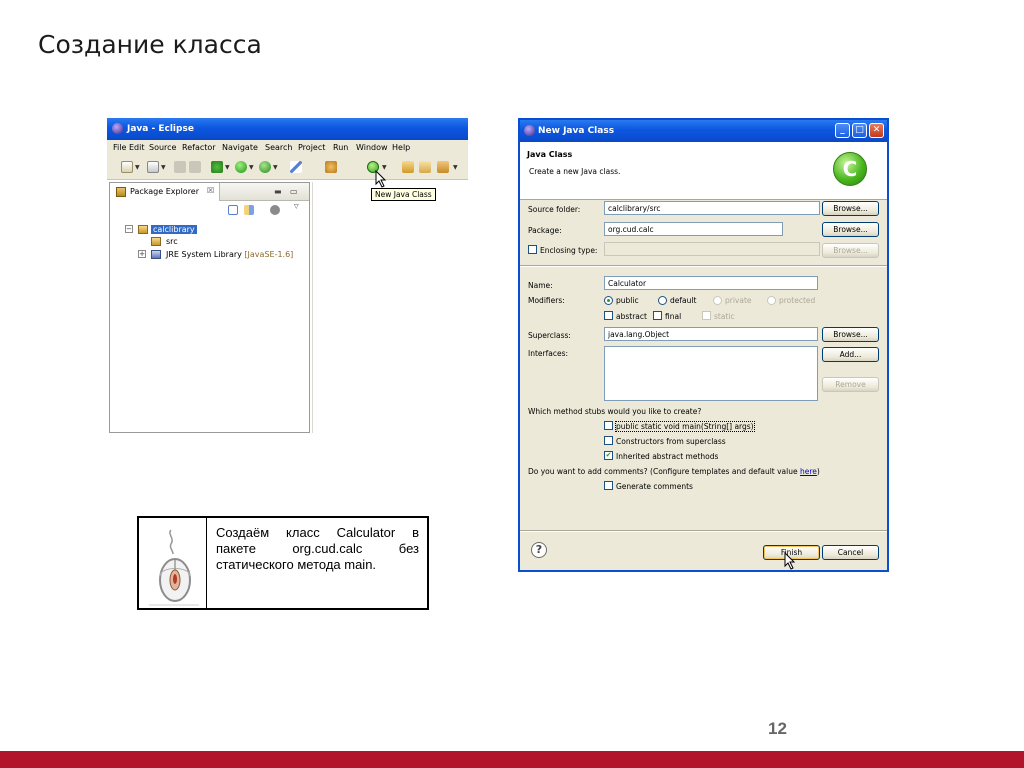 Image resolution: width=1024 pixels, height=768 pixels. What do you see at coordinates (294, 191) in the screenshot?
I see `maximize-view-icon: ▭` at bounding box center [294, 191].